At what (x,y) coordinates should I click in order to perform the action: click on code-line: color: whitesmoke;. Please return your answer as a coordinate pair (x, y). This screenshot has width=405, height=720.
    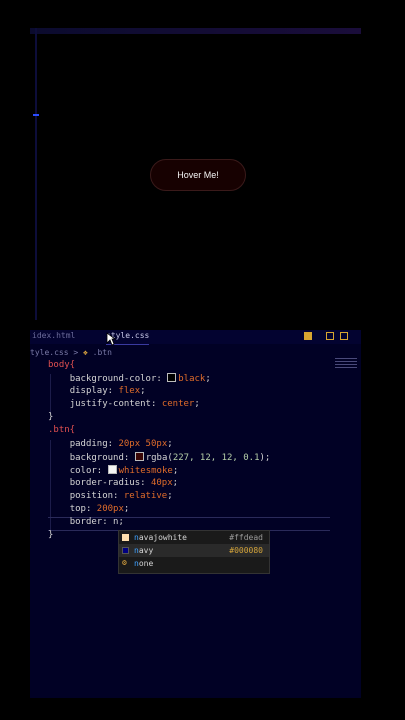
    Looking at the image, I should click on (113, 470).